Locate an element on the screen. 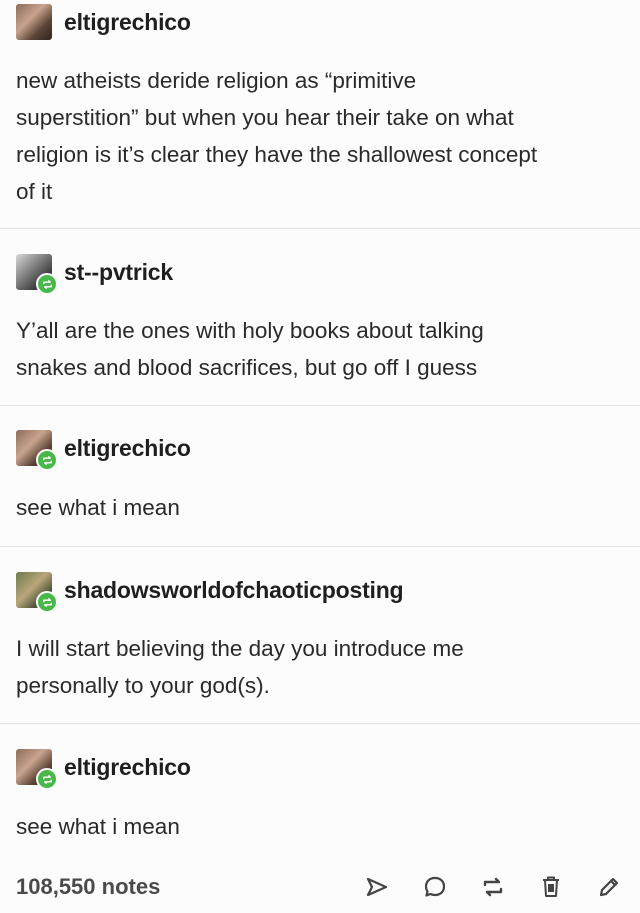  username: shadowsworldofchaoticposting is located at coordinates (234, 590).